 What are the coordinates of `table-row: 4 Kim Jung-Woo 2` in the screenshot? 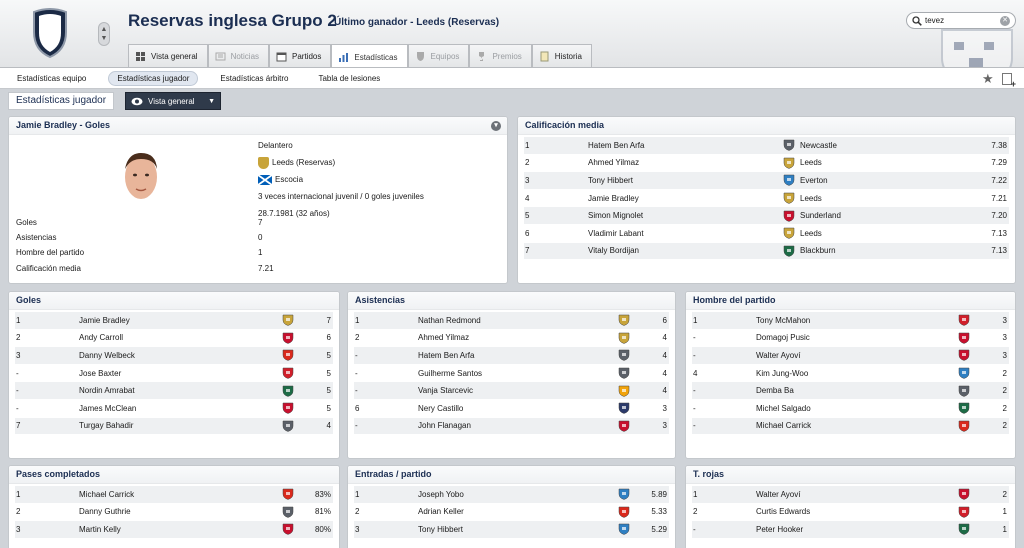 It's located at (850, 374).